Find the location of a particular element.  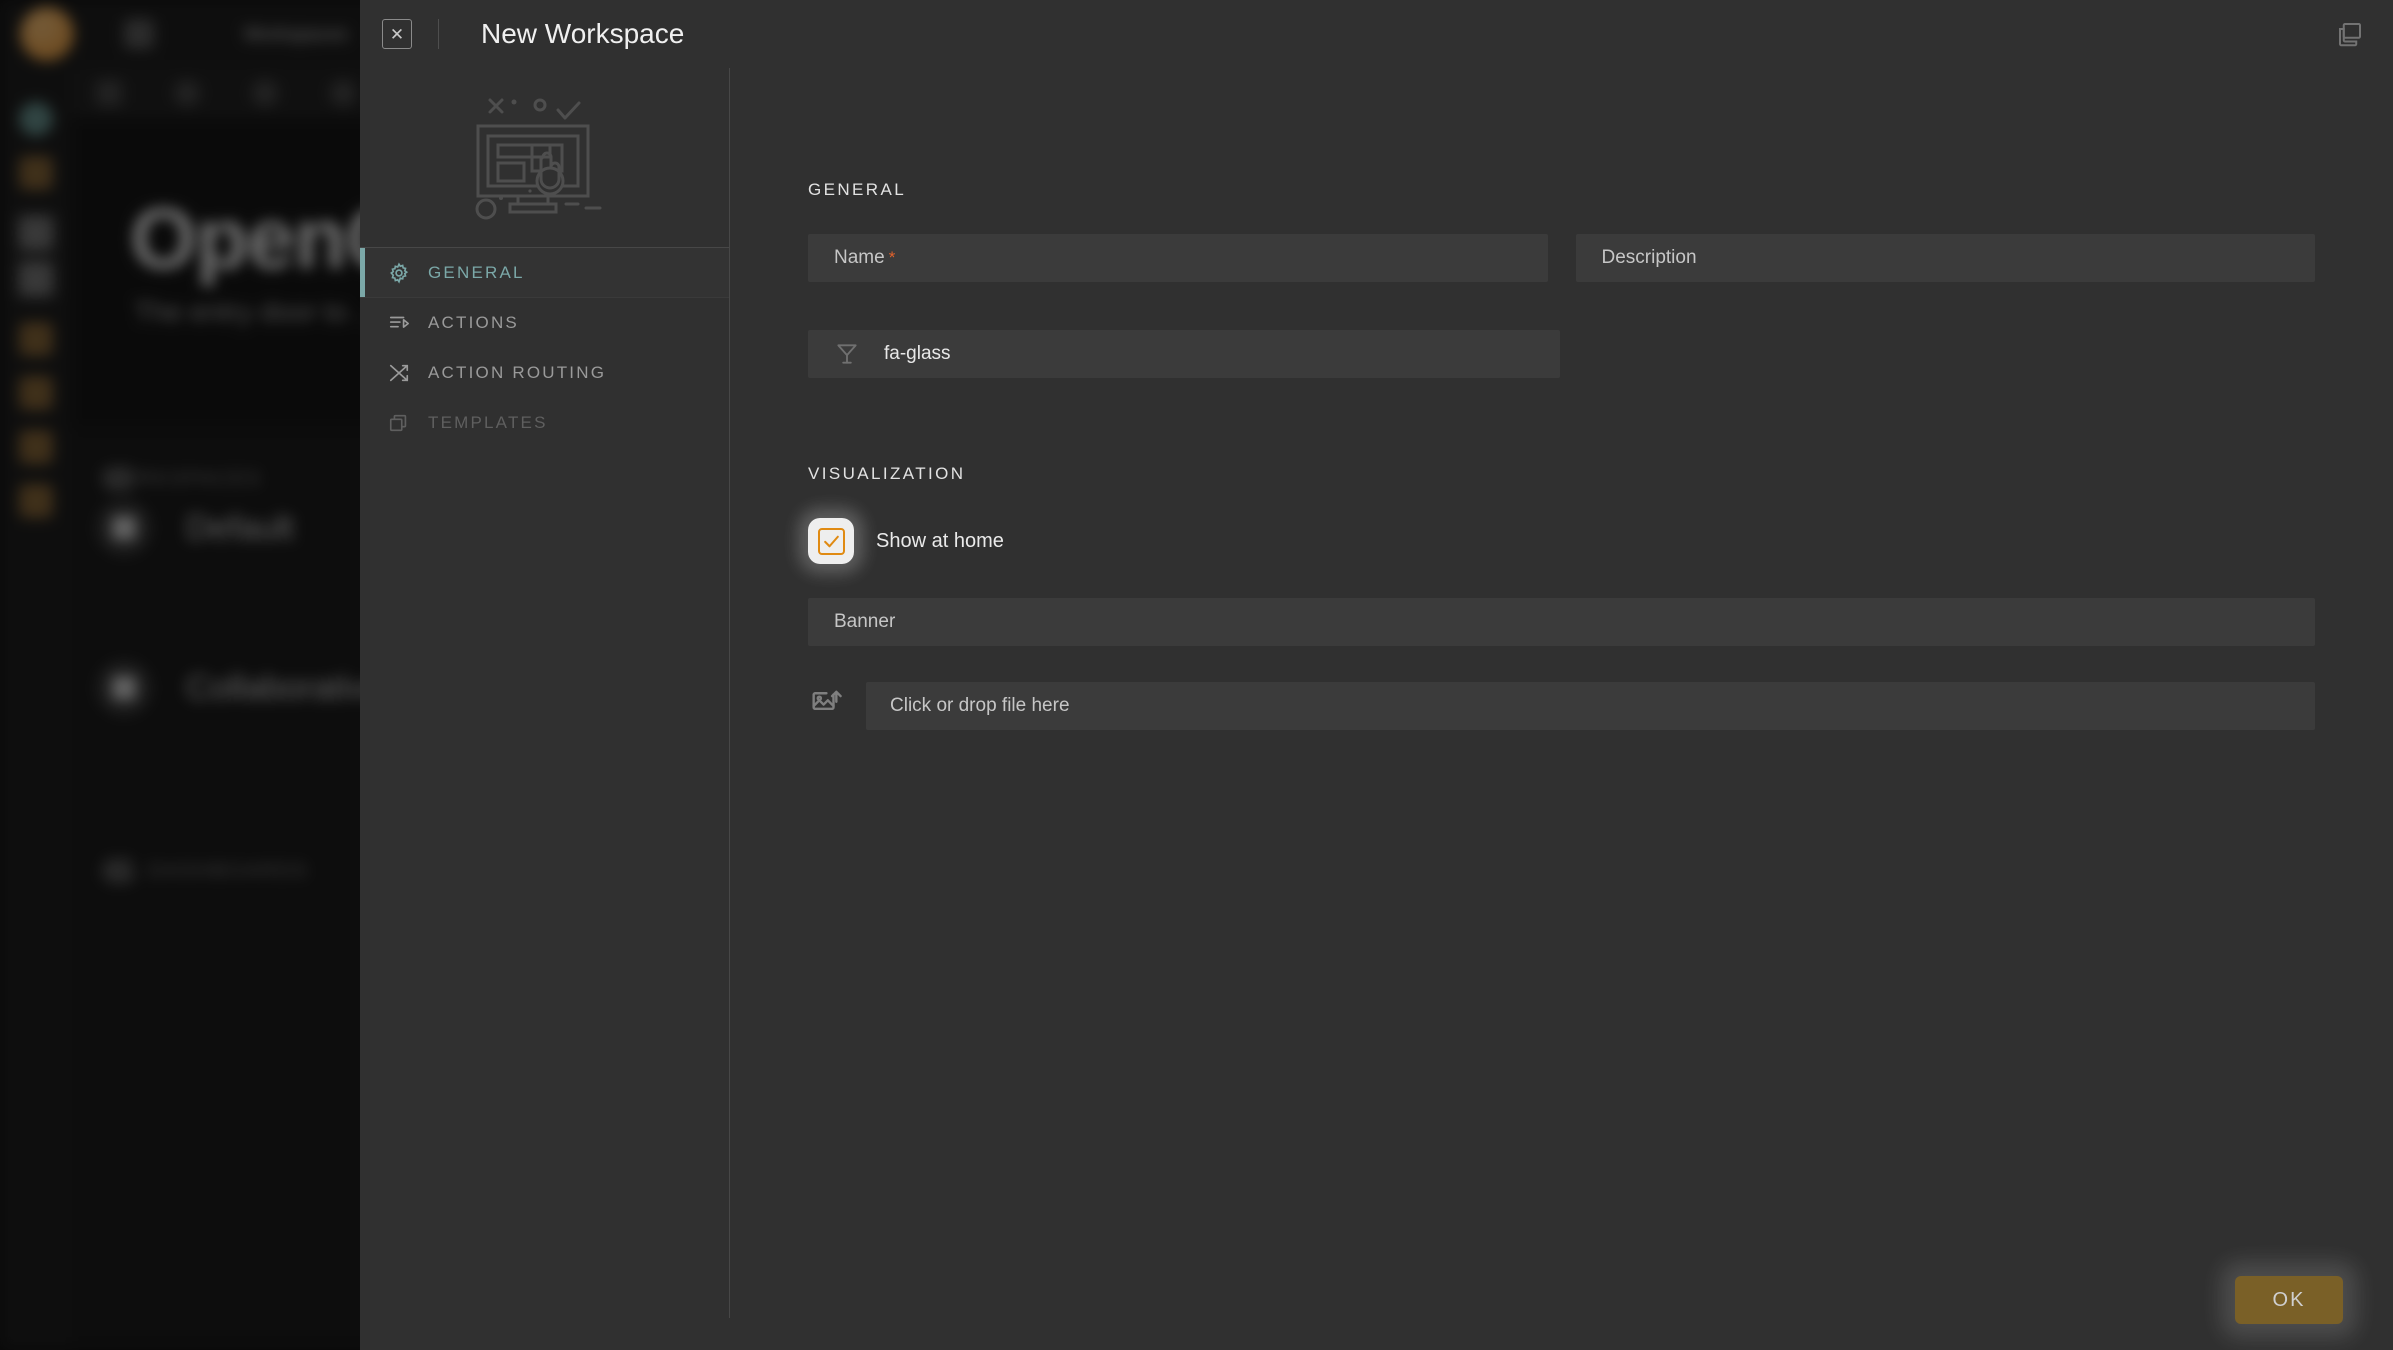

section-title-visualization: VISUALIZATION is located at coordinates (887, 473).